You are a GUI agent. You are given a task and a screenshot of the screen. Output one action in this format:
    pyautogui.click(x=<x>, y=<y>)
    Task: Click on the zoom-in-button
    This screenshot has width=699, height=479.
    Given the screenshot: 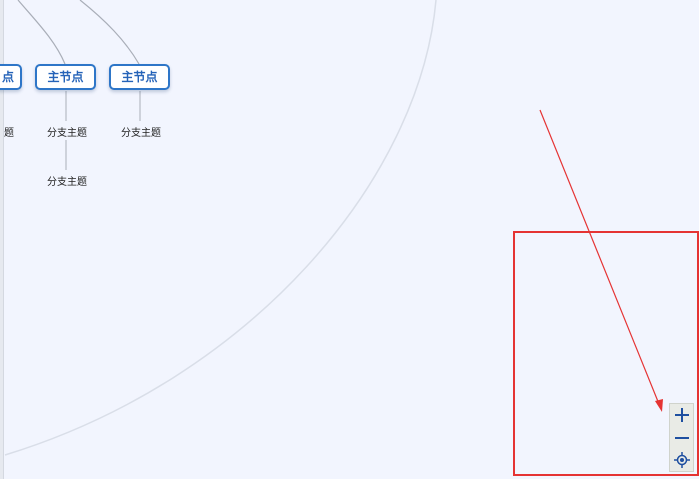 What is the action you would take?
    pyautogui.click(x=681, y=415)
    